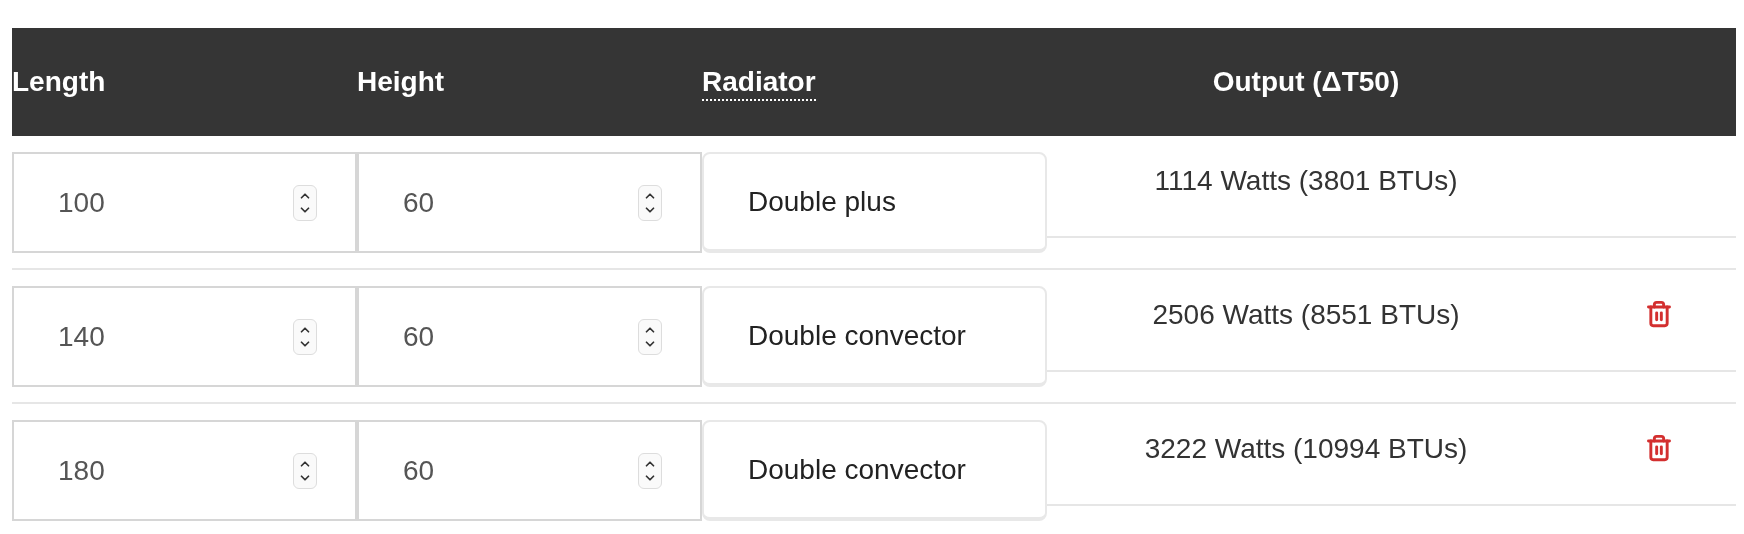 This screenshot has width=1744, height=534. Describe the element at coordinates (184, 470) in the screenshot. I see `length-field: 180` at that location.